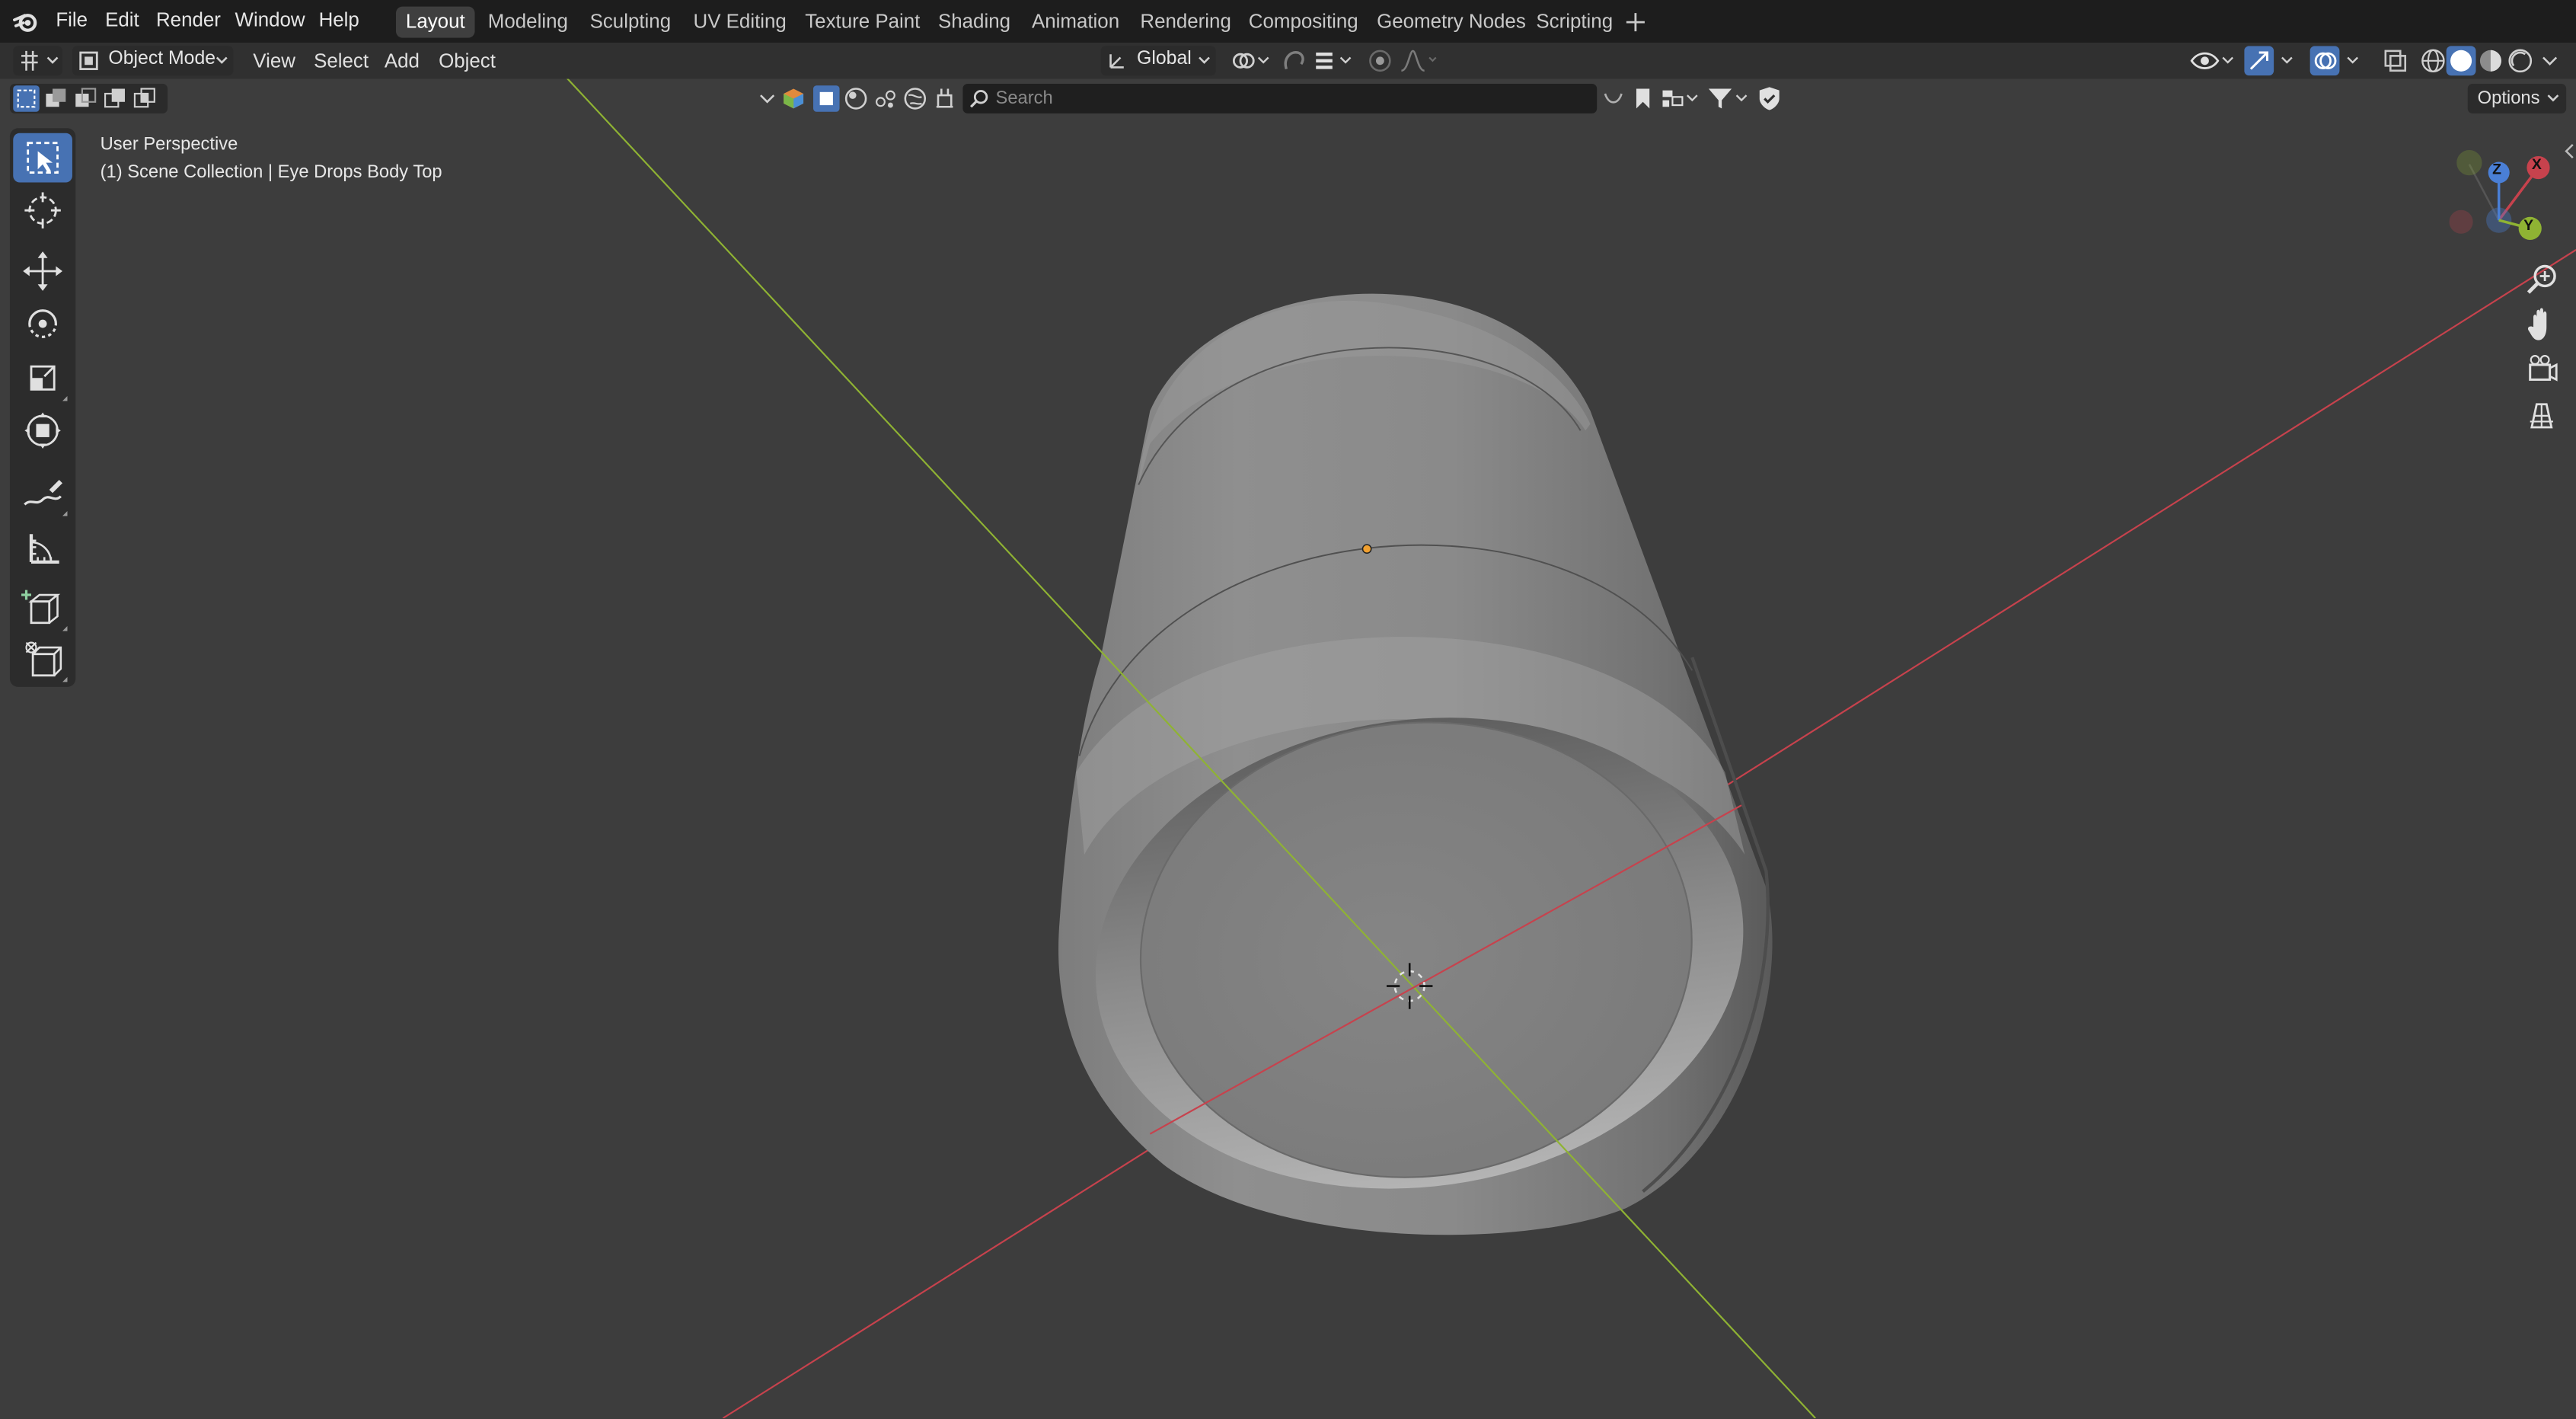  What do you see at coordinates (1075, 22) in the screenshot?
I see `tab-animation: Animation` at bounding box center [1075, 22].